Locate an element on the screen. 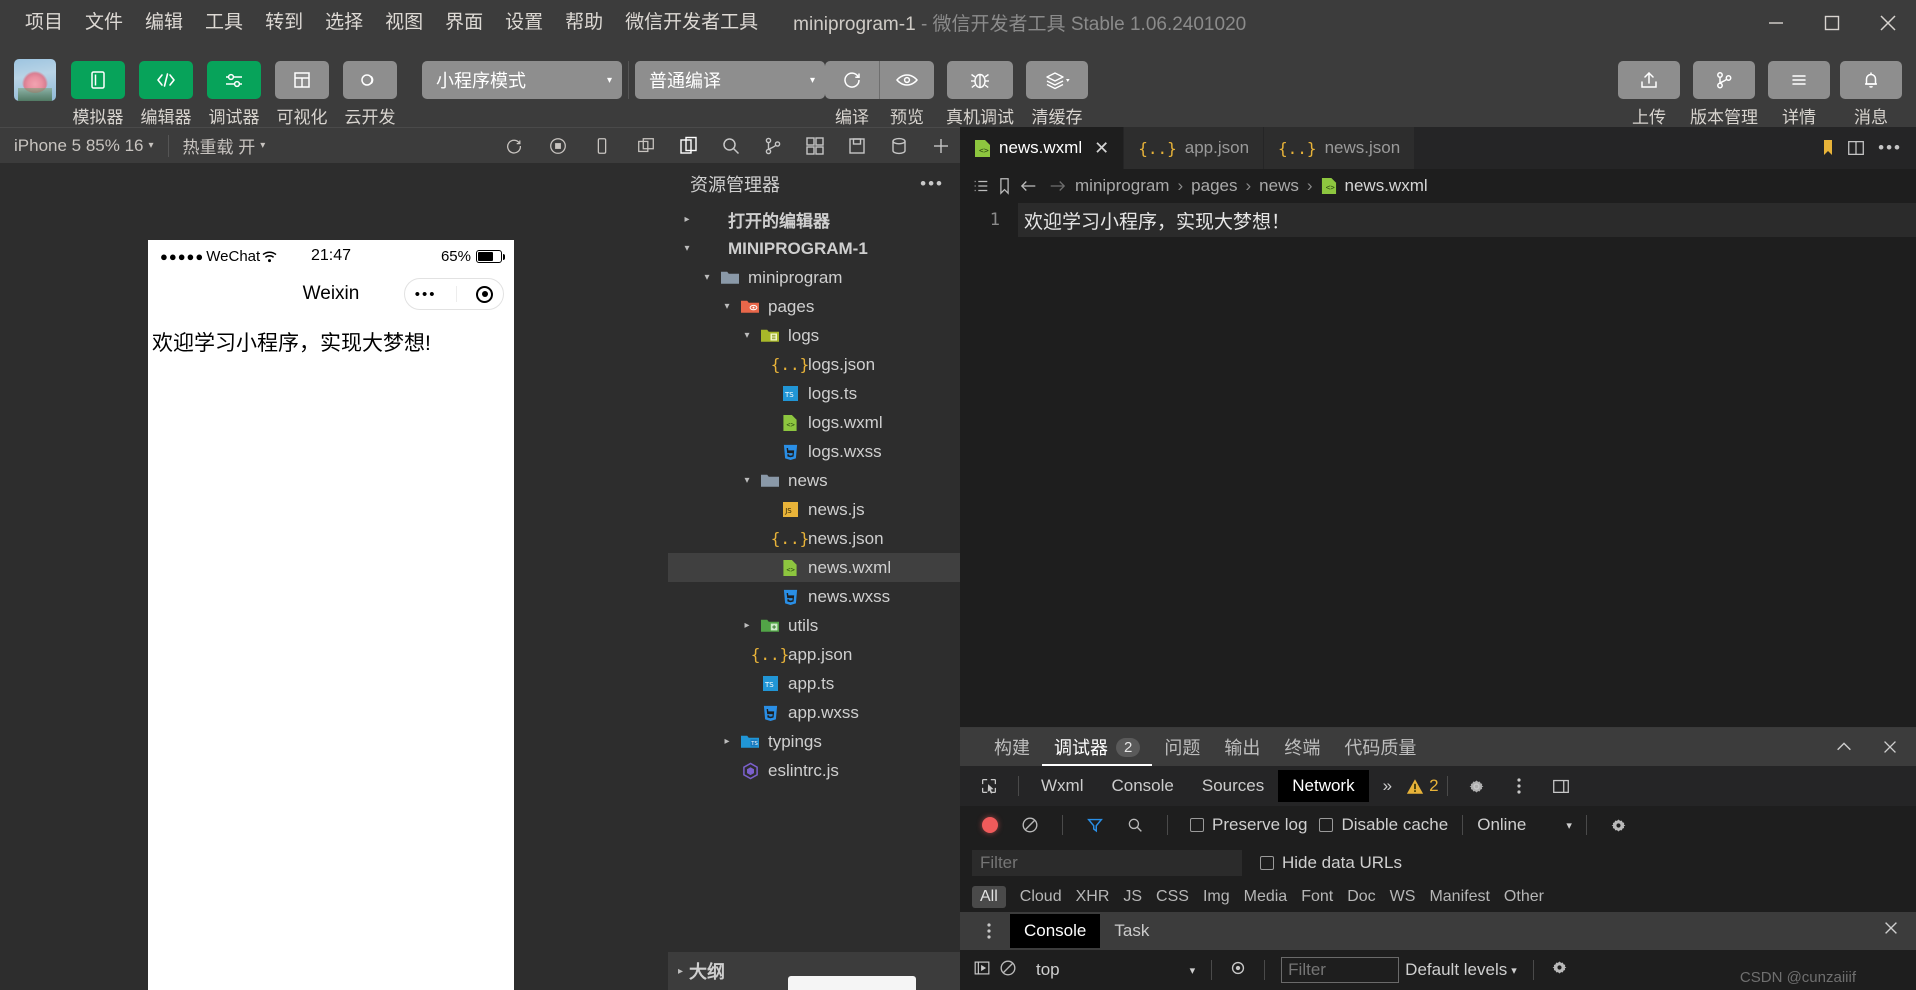 The width and height of the screenshot is (1916, 990). breadcrumb-part-2: news is located at coordinates (1279, 186).